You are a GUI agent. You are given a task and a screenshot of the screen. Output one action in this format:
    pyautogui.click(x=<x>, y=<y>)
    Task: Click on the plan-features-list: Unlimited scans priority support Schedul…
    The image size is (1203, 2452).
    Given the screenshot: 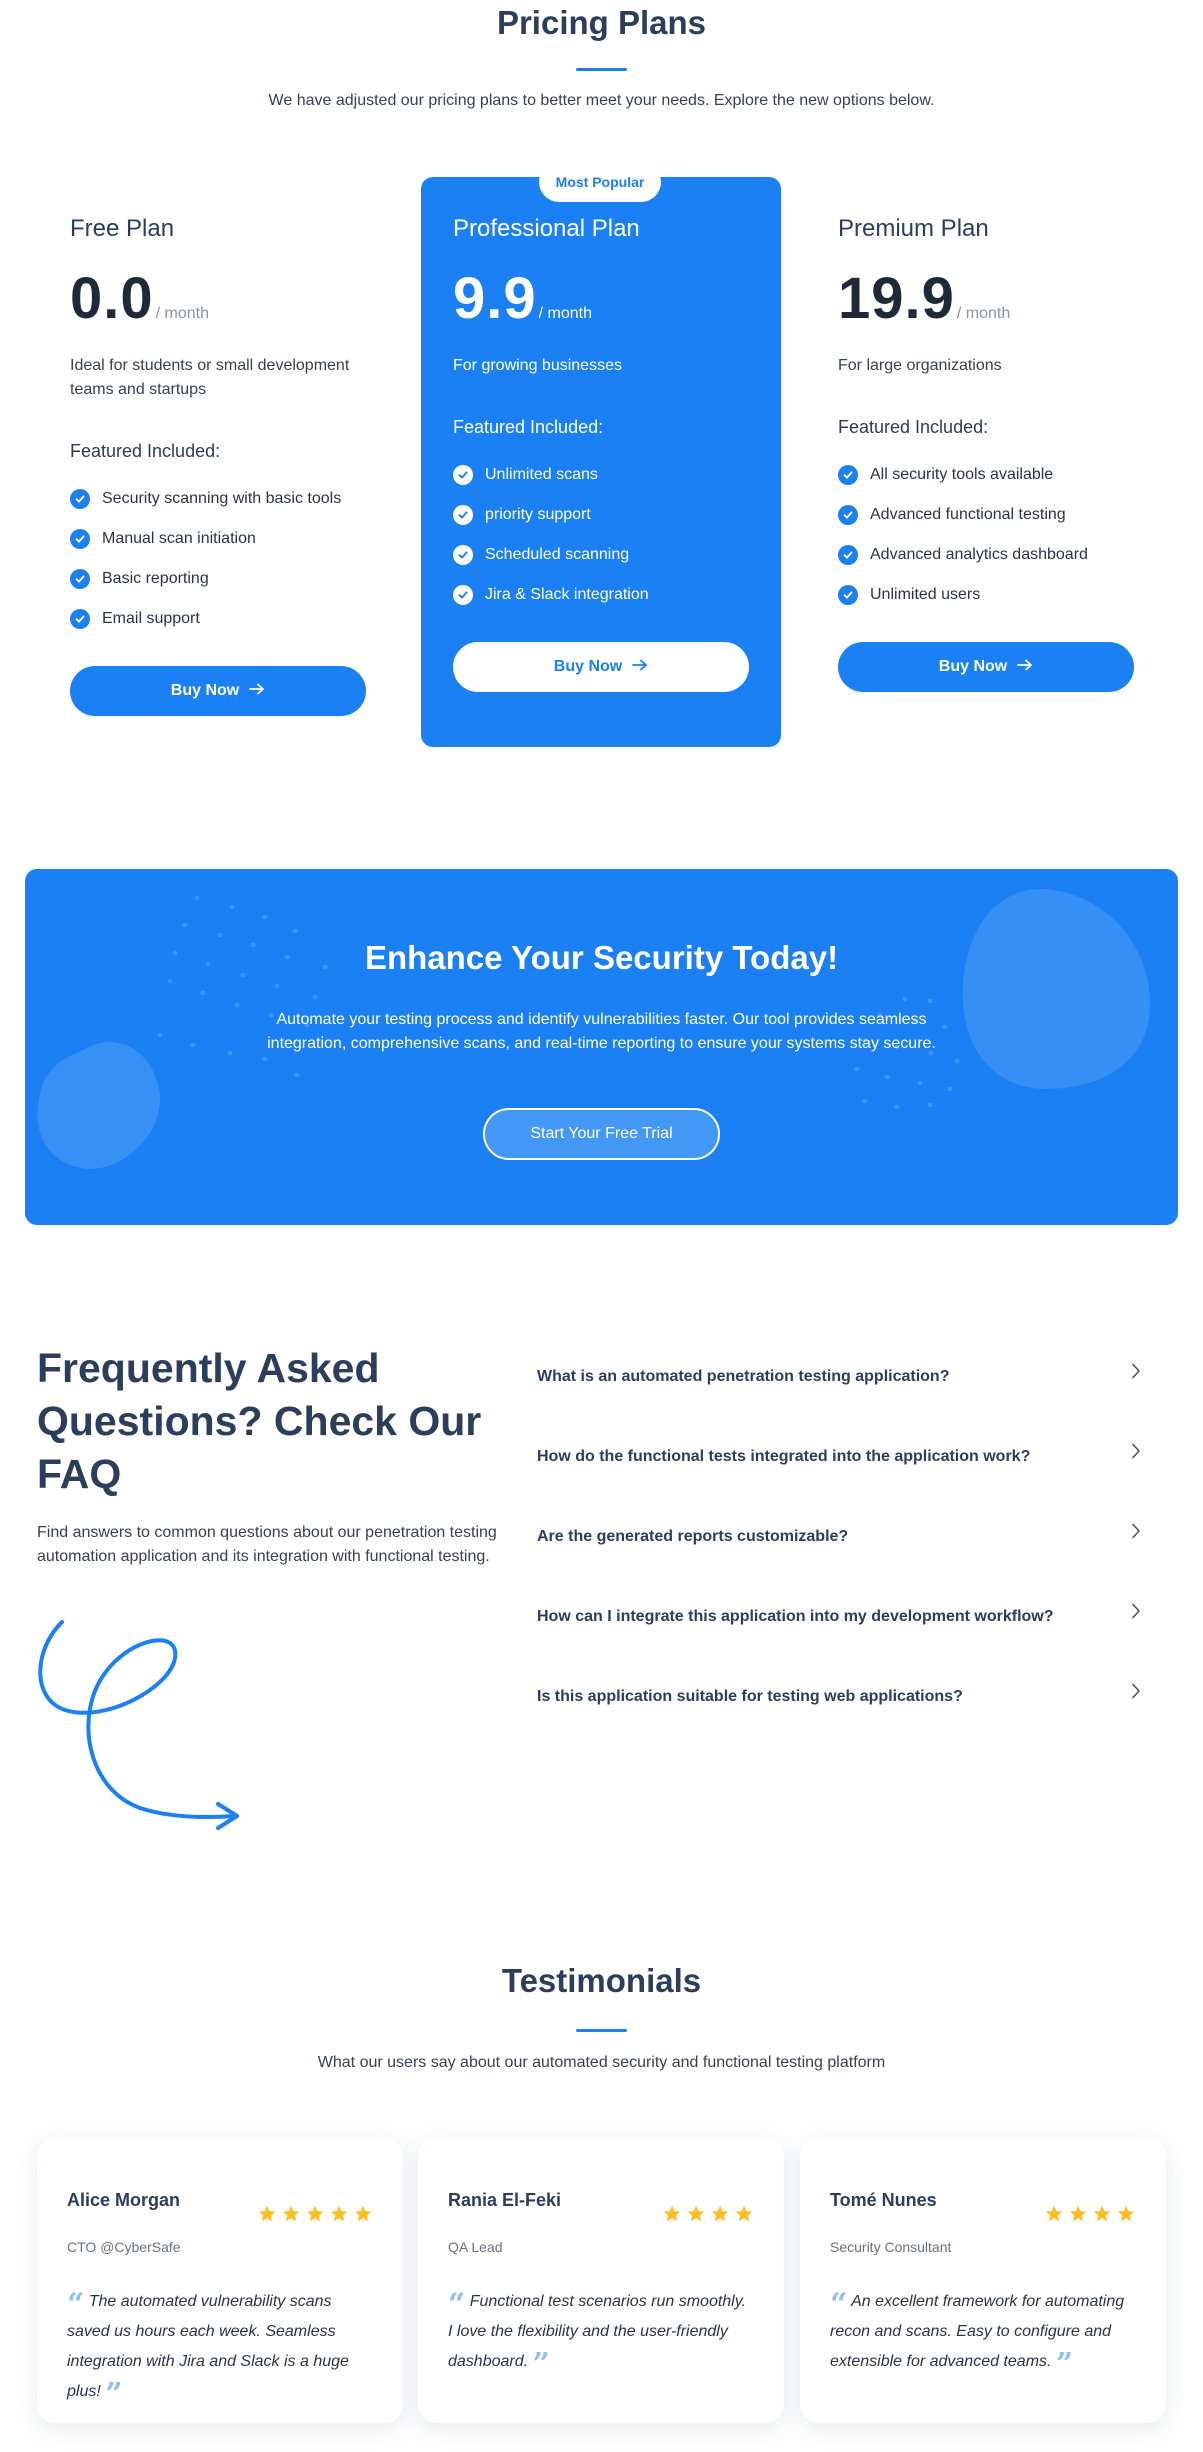 What is the action you would take?
    pyautogui.click(x=613, y=535)
    